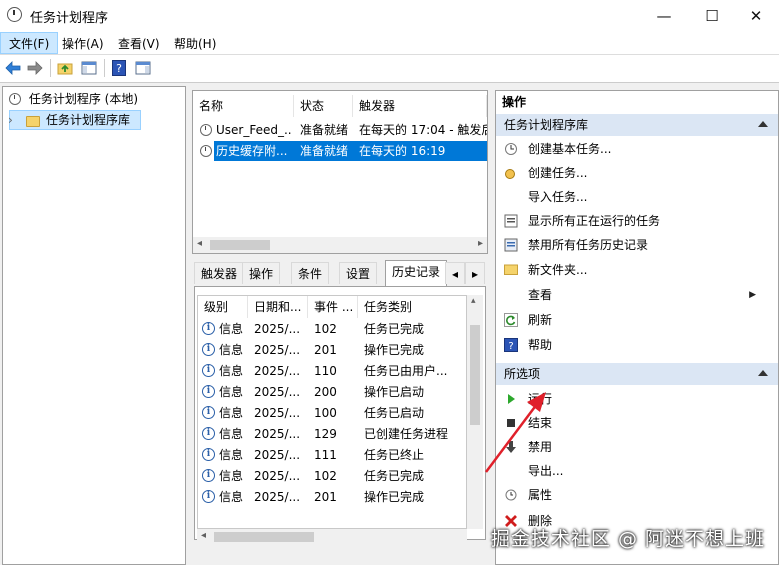 The image size is (779, 565). I want to click on tree-root-local: 任务计划程序 (本地), so click(73, 99).